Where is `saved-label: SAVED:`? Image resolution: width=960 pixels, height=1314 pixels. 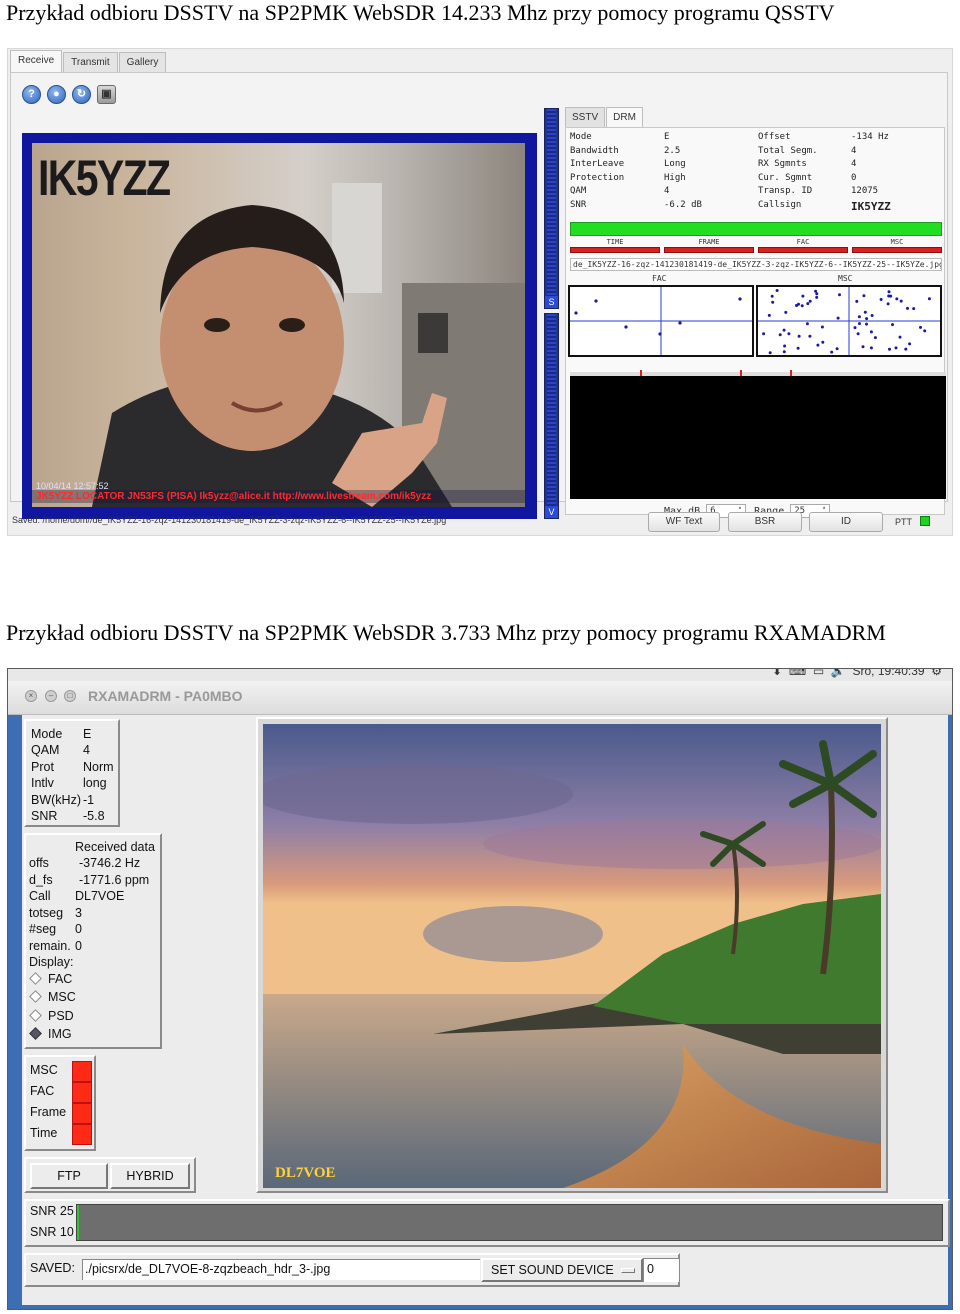 saved-label: SAVED: is located at coordinates (52, 1268).